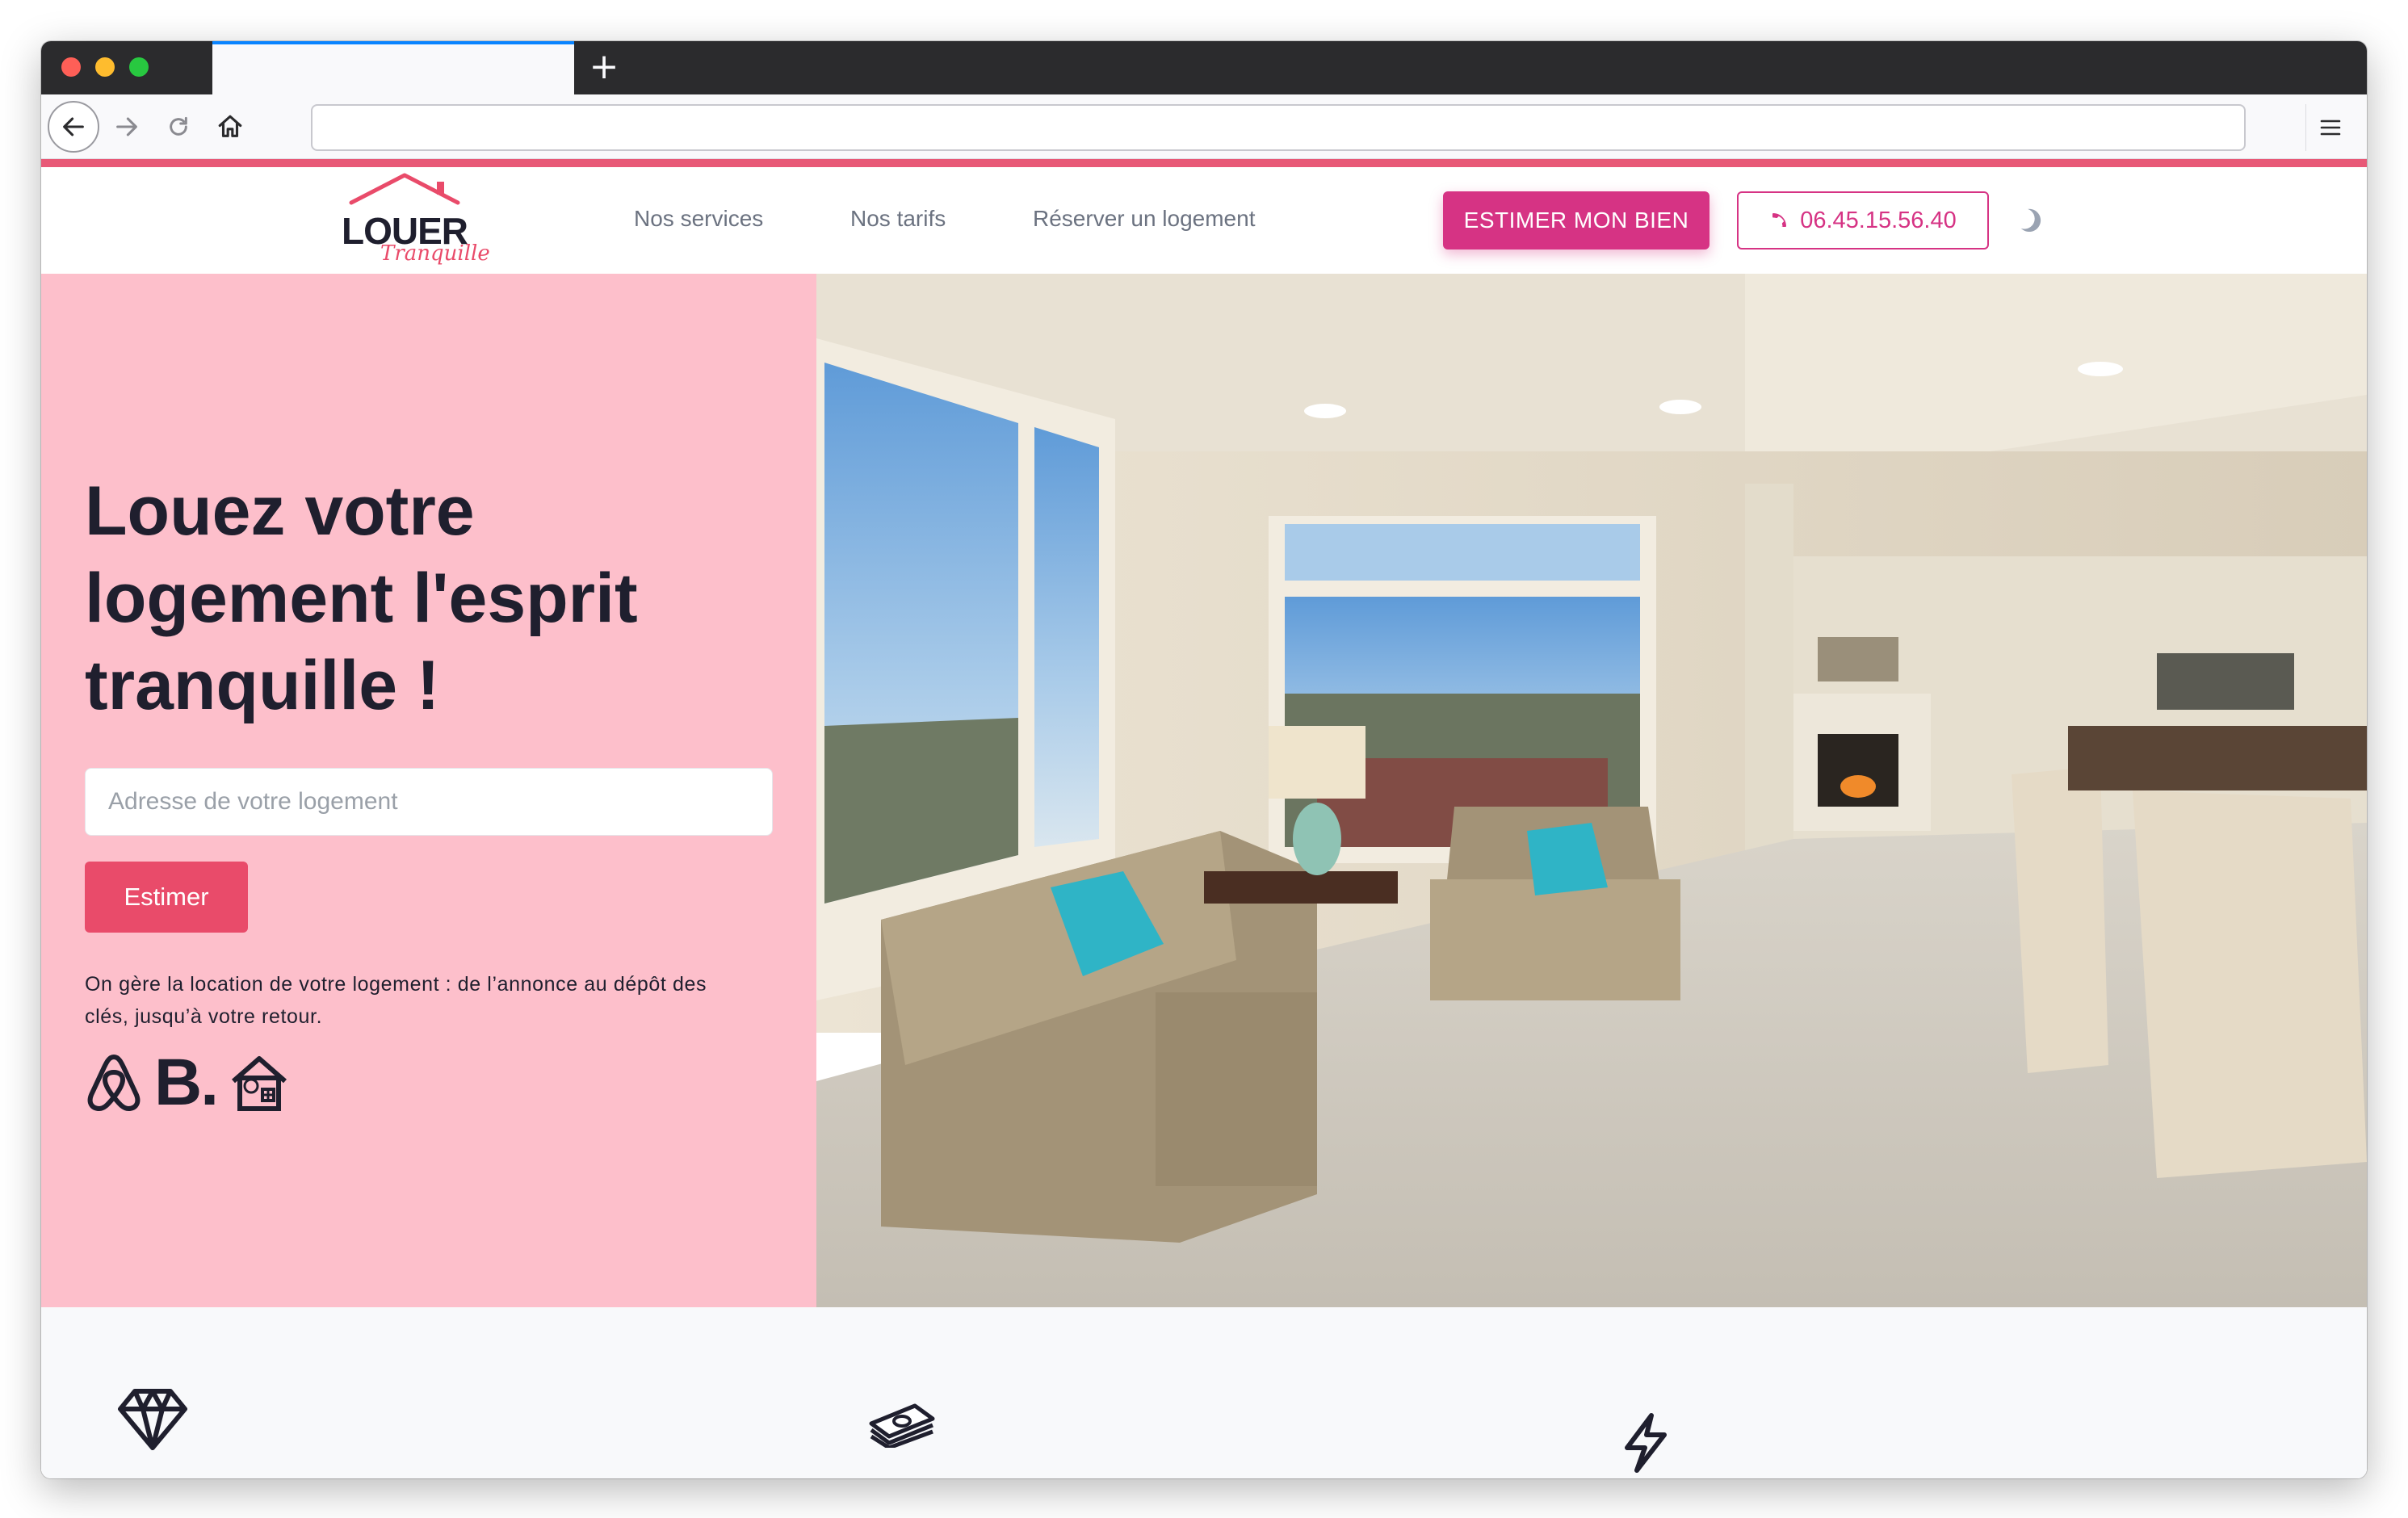 The image size is (2408, 1518). I want to click on reload-icon, so click(178, 127).